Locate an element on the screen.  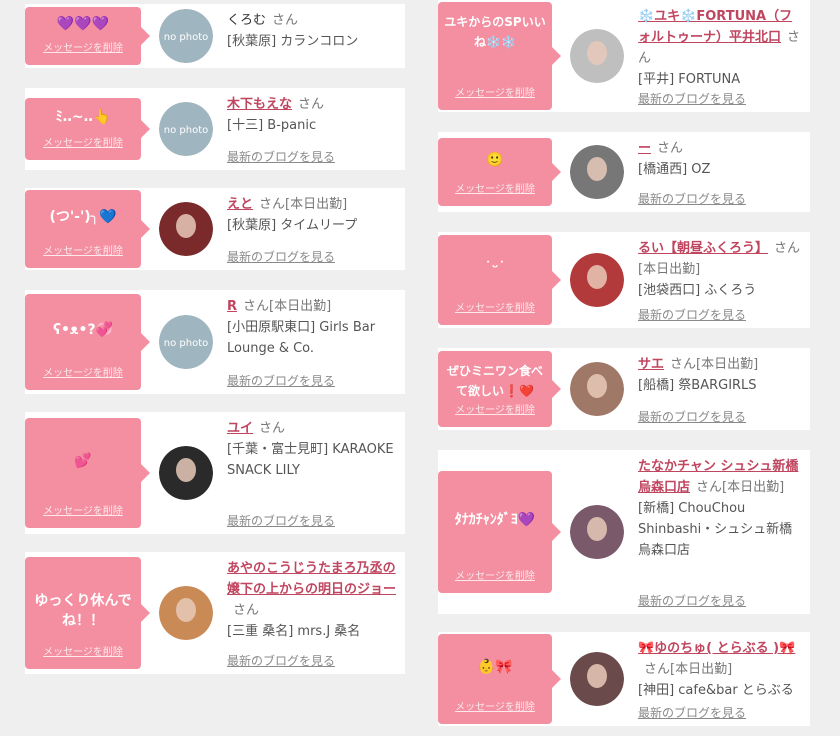
sender-name-line: R さん[本日出勤] is located at coordinates (312, 306).